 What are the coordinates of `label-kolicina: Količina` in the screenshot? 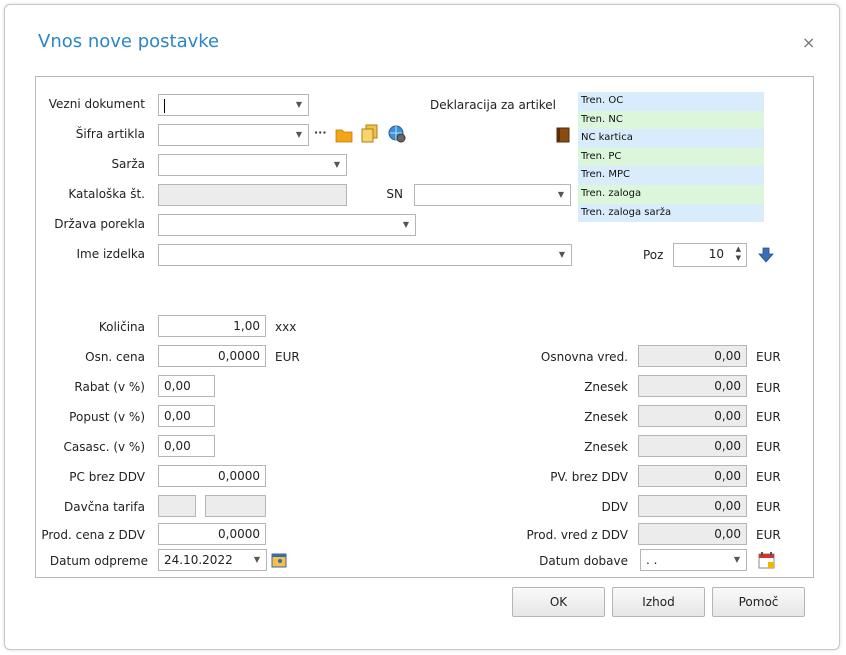 It's located at (121, 327).